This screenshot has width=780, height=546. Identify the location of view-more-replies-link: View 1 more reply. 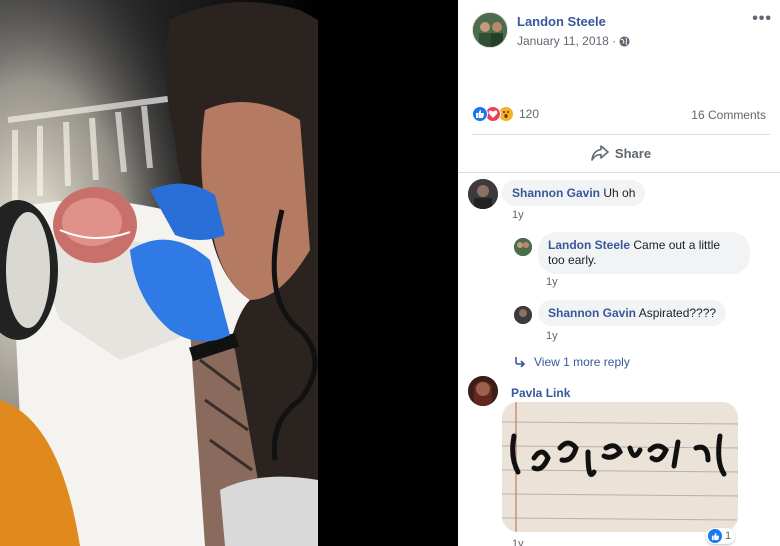
(572, 362).